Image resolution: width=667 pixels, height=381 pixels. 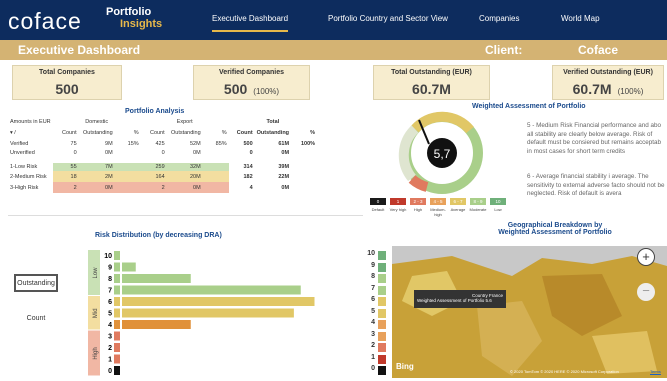 I want to click on gauge-legend-caption: Moderate, so click(x=478, y=209).